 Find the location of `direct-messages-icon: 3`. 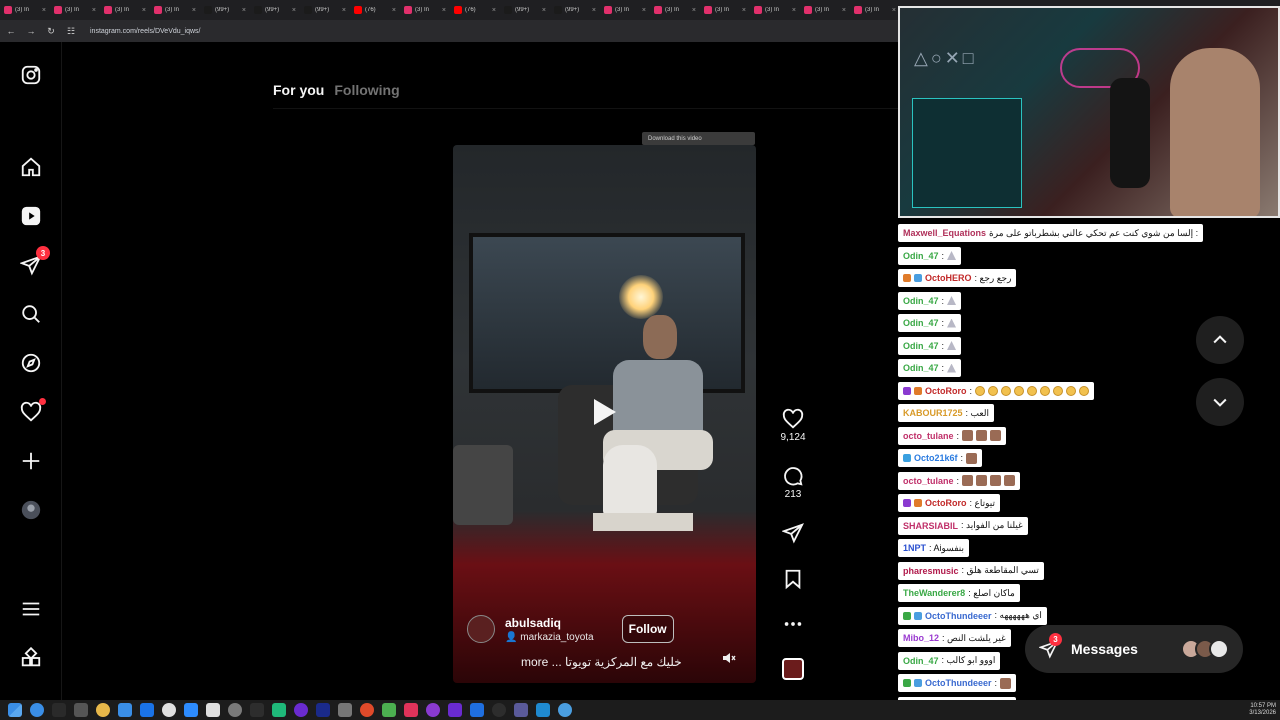

direct-messages-icon: 3 is located at coordinates (35, 261).